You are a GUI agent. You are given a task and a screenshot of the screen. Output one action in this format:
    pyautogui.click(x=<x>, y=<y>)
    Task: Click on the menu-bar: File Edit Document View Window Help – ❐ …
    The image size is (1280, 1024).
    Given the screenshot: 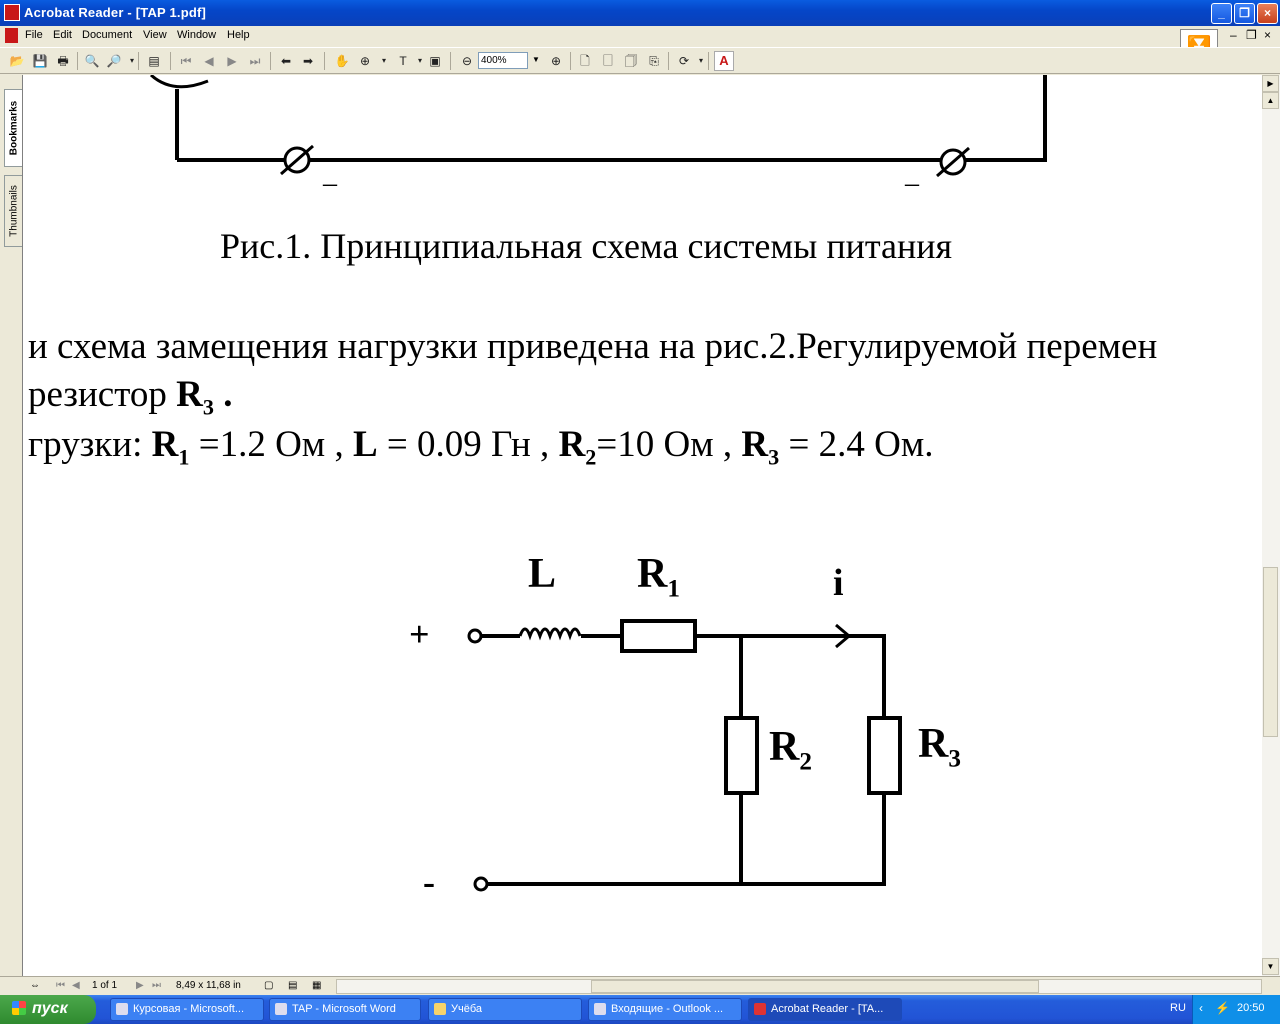 What is the action you would take?
    pyautogui.click(x=640, y=36)
    